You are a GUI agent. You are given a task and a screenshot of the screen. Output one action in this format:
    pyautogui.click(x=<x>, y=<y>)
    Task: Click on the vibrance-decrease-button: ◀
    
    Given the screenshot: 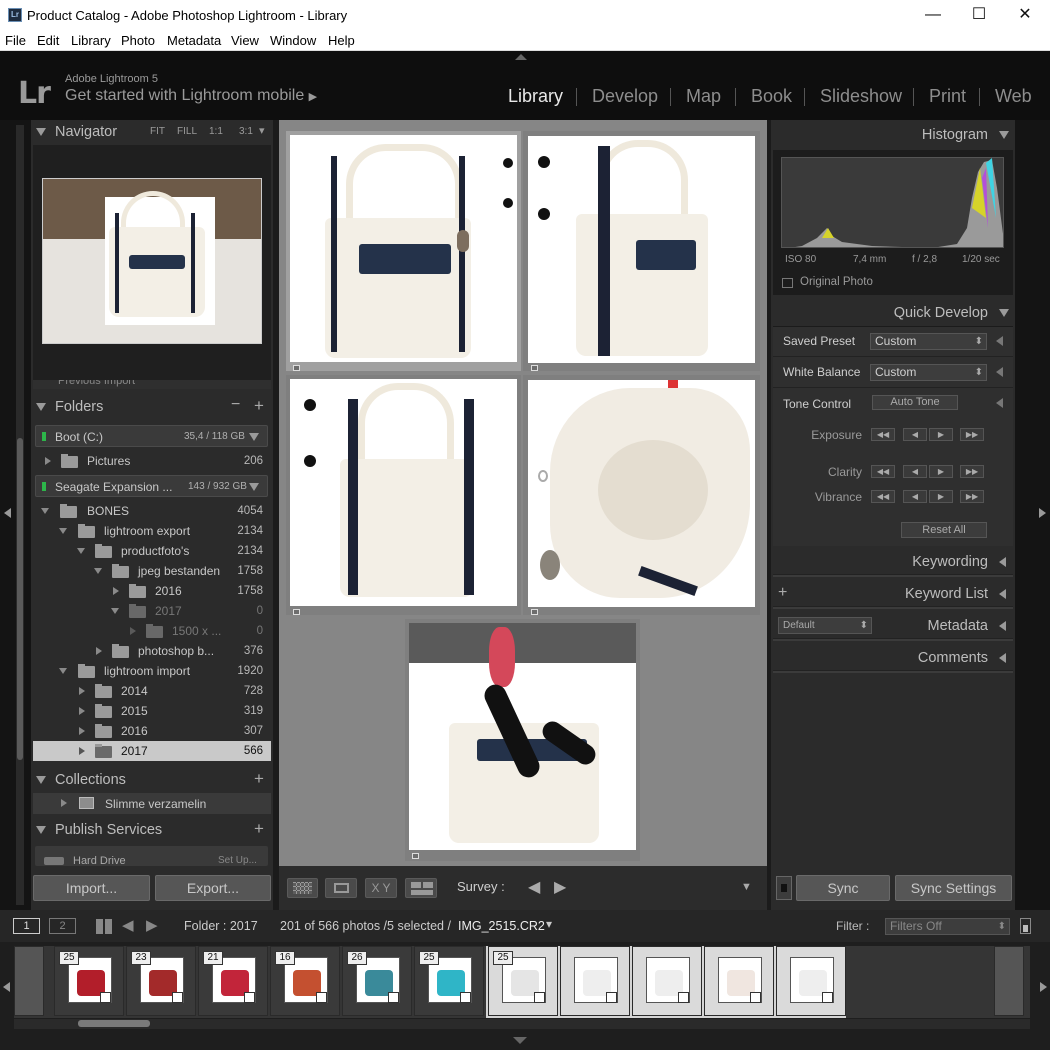 What is the action you would take?
    pyautogui.click(x=915, y=496)
    